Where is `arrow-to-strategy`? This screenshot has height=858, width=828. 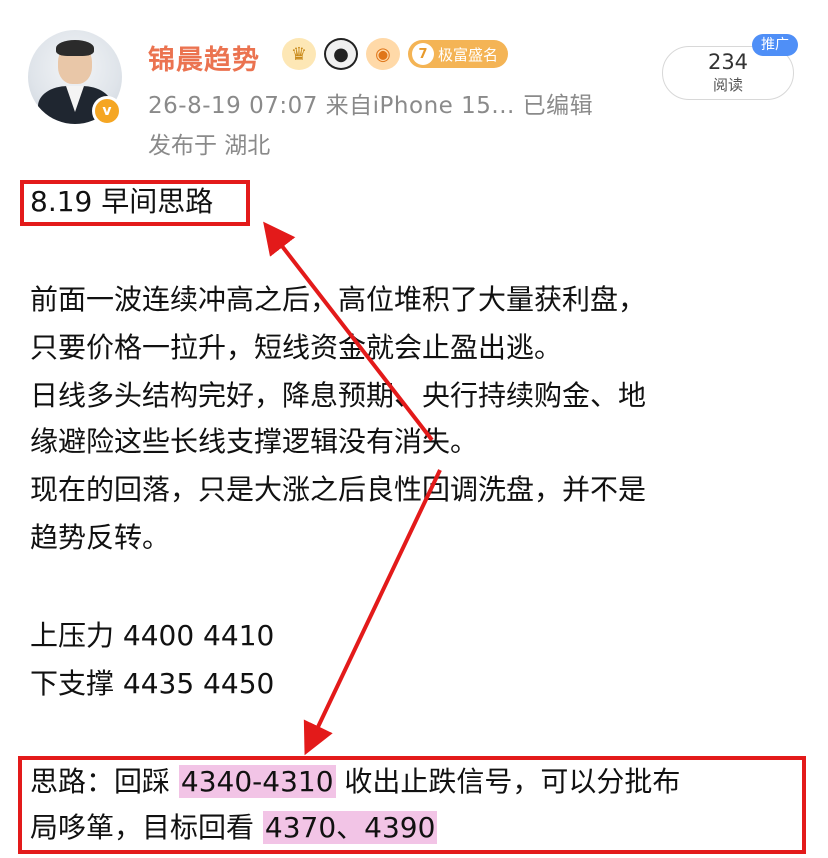 arrow-to-strategy is located at coordinates (372, 612).